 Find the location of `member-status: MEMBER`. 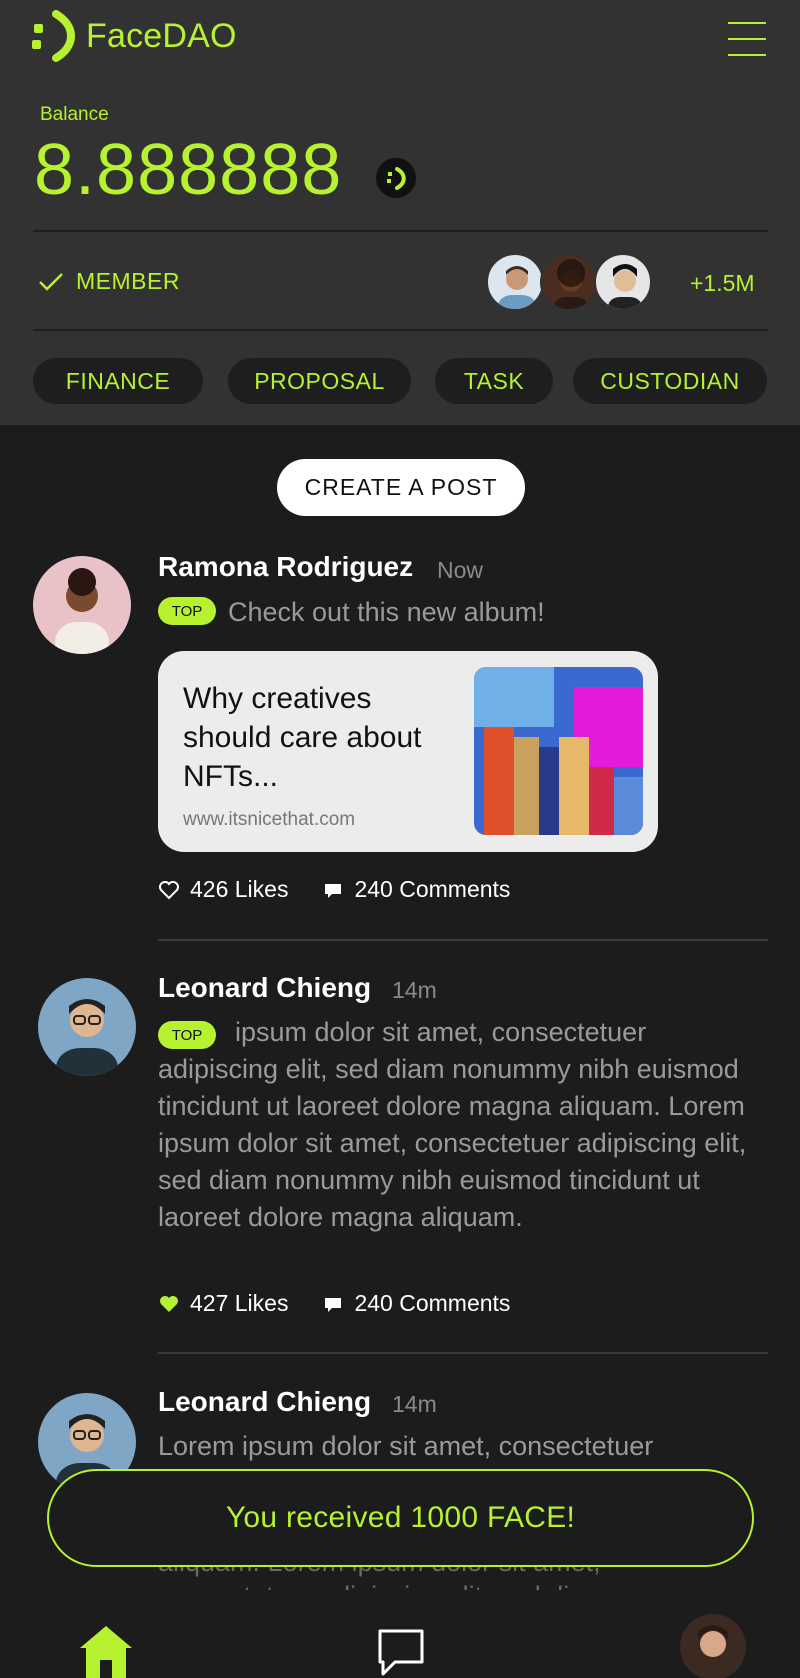

member-status: MEMBER is located at coordinates (109, 281).